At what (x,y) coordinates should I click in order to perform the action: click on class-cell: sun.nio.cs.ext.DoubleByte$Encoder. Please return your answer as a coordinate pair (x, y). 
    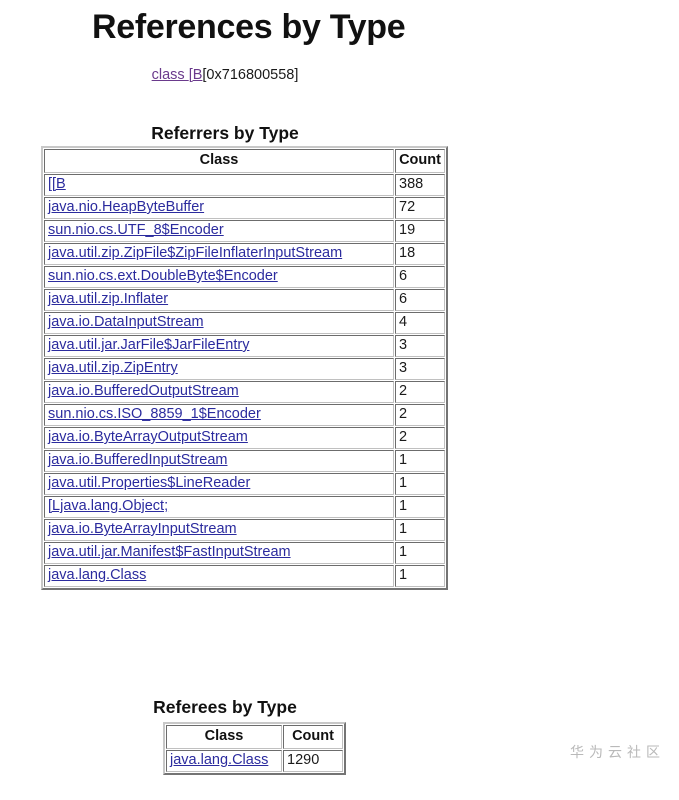
    Looking at the image, I should click on (219, 277).